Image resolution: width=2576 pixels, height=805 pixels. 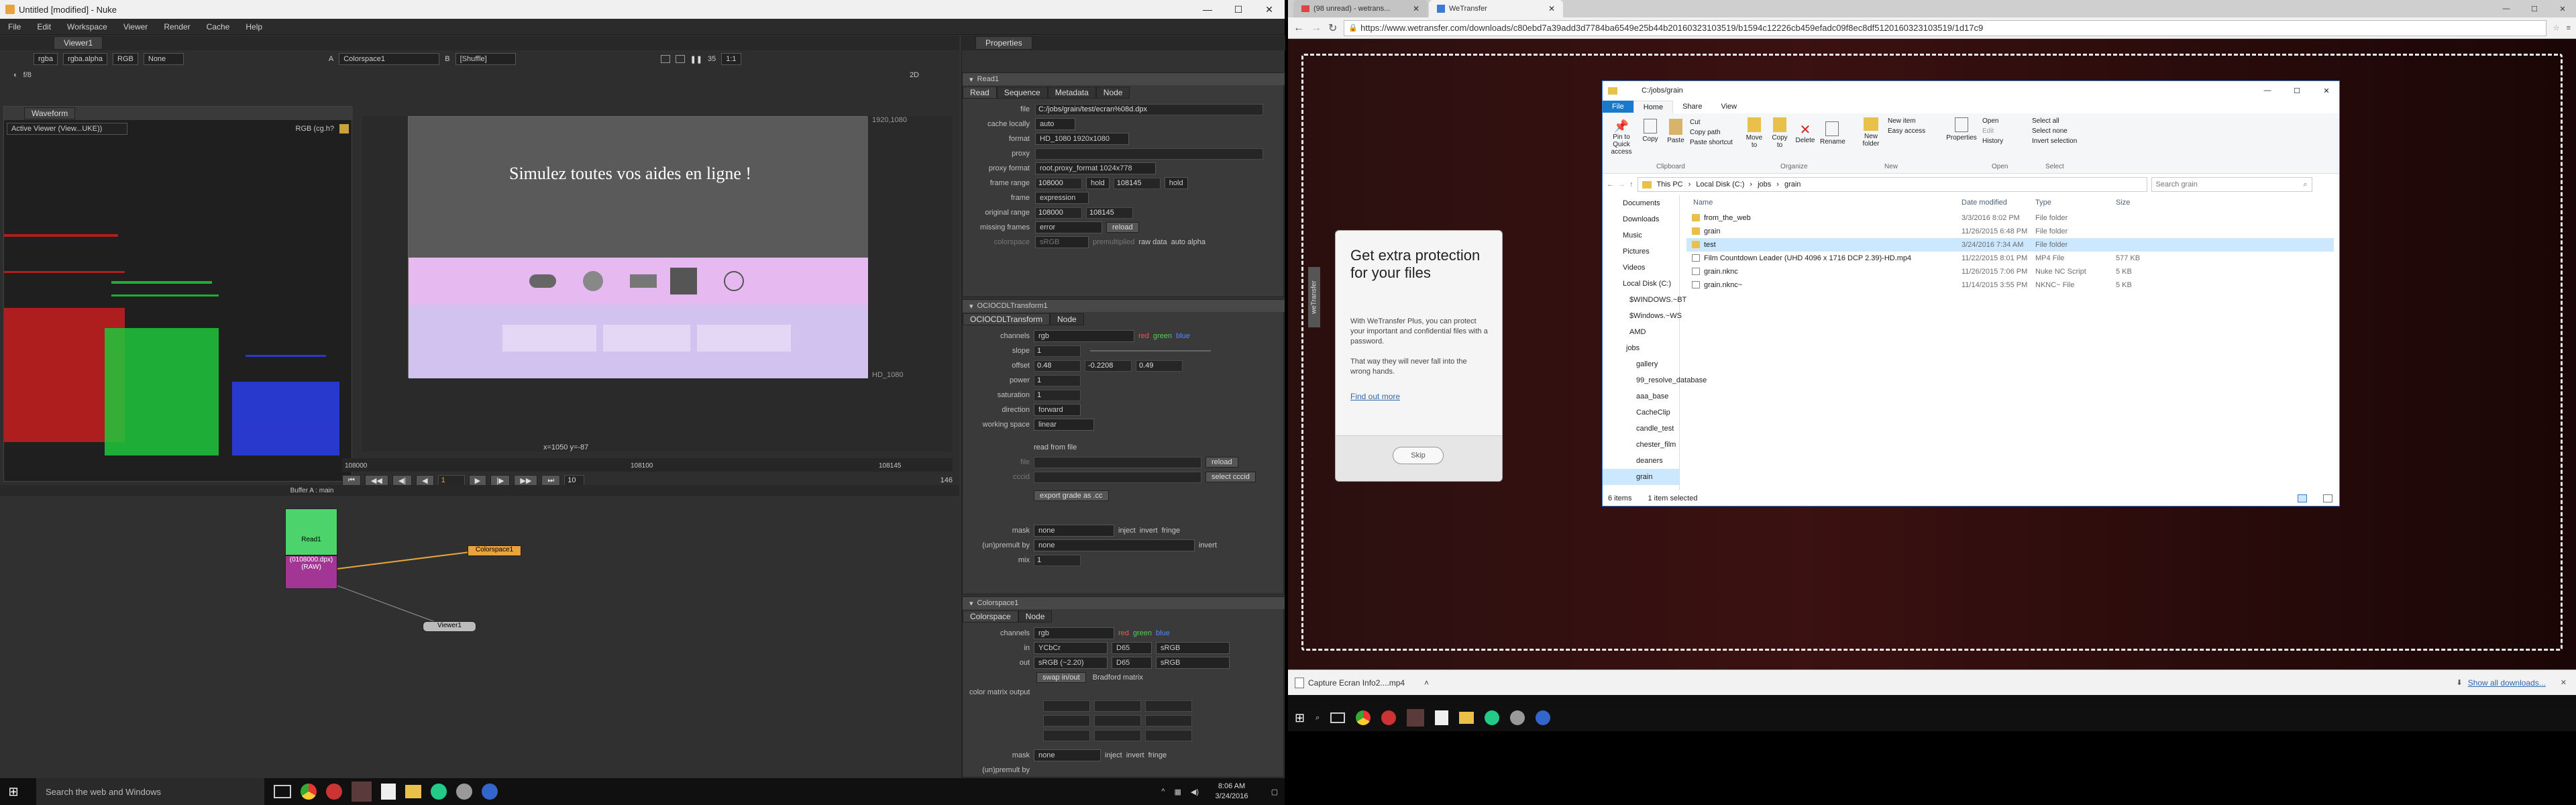 I want to click on nav-windows-bt: $WINDOWS.~BT, so click(x=1644, y=300).